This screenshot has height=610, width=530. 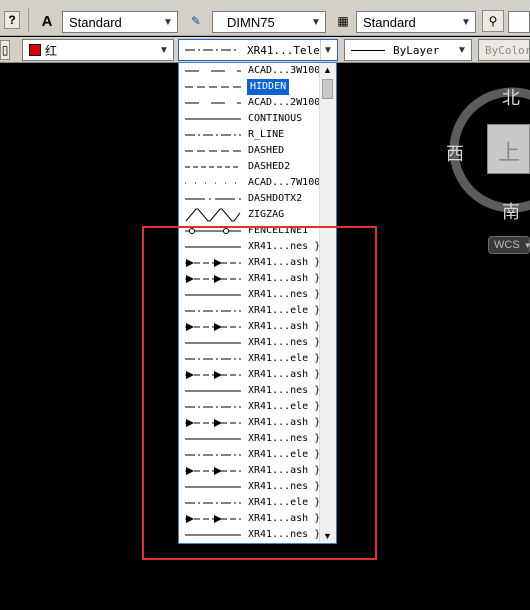 What do you see at coordinates (51, 50) in the screenshot?
I see `color-value: 红` at bounding box center [51, 50].